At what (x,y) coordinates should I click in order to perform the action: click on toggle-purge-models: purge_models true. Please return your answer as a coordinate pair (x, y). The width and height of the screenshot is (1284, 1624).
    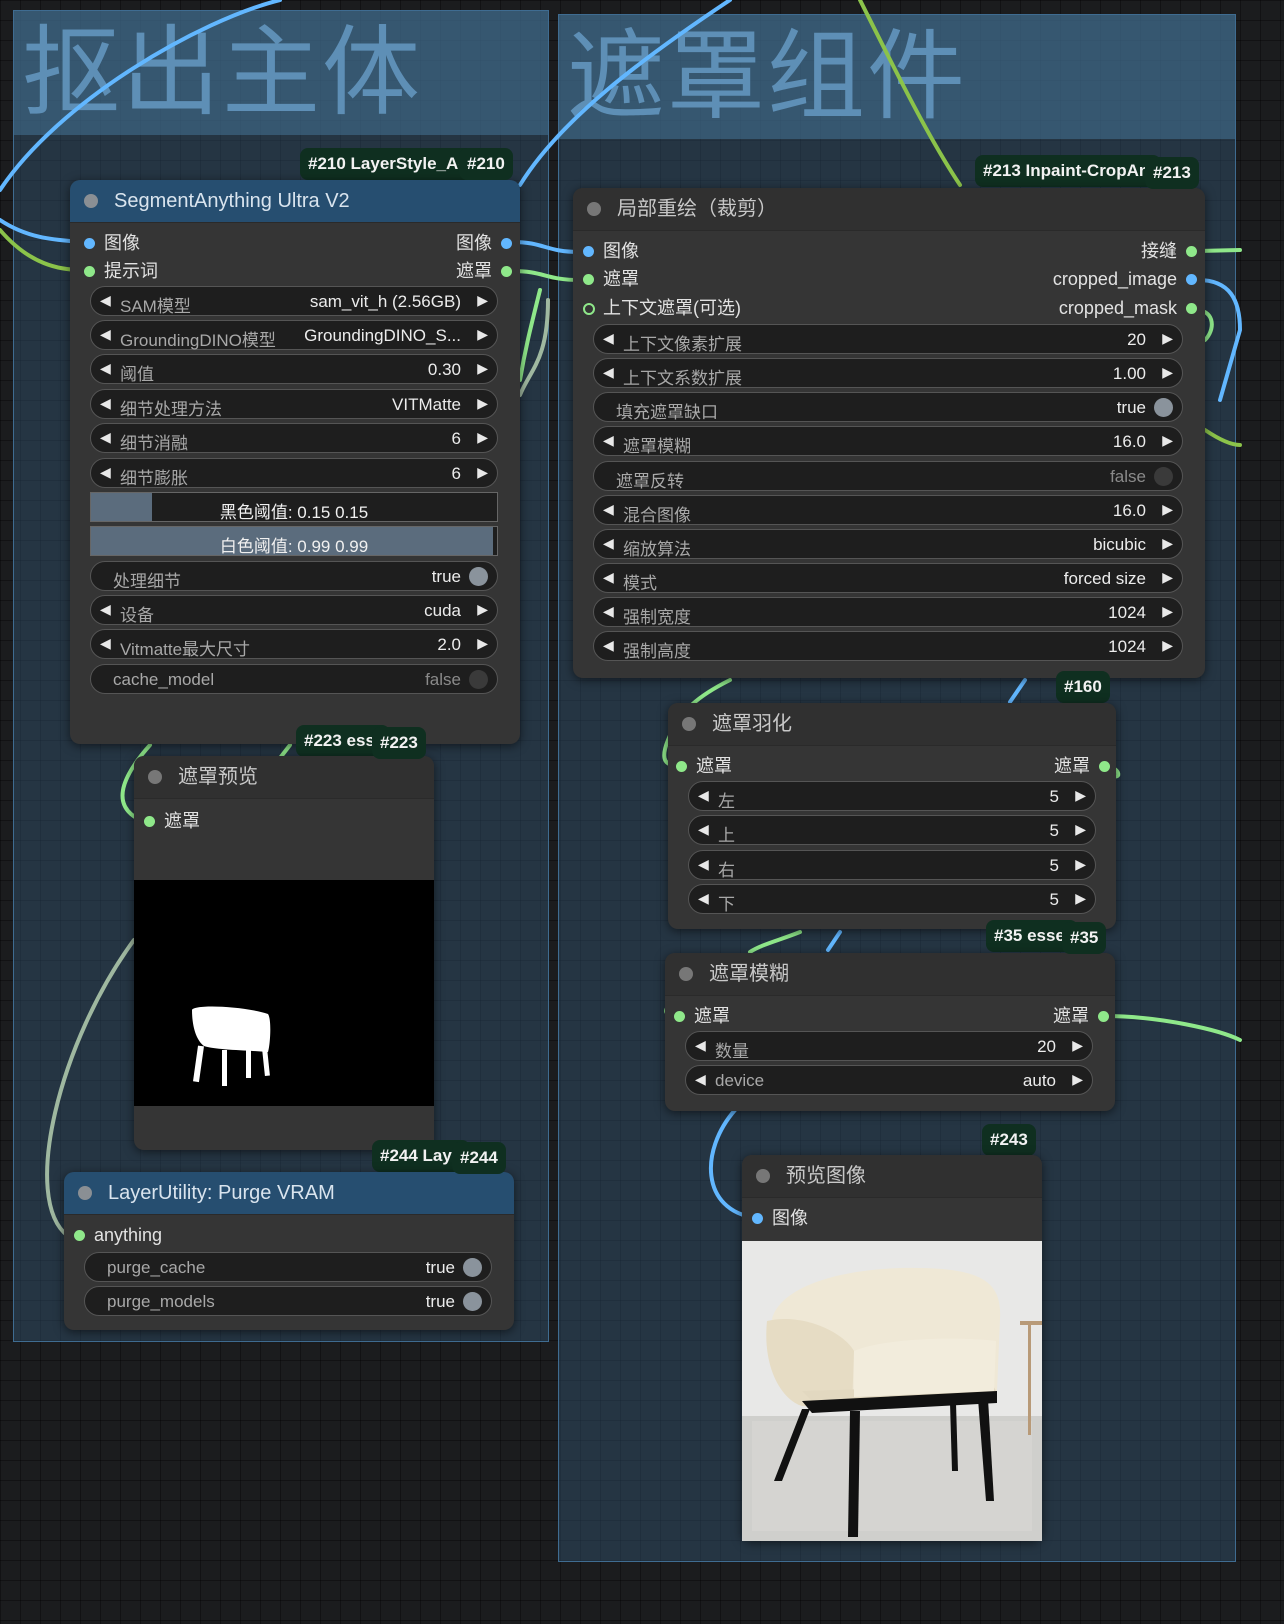
    Looking at the image, I should click on (288, 1301).